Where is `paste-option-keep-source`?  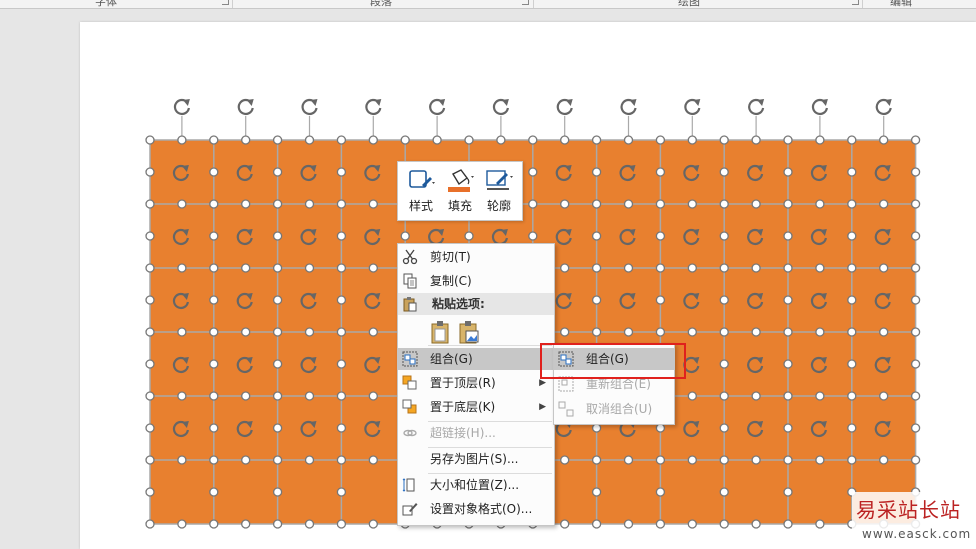
paste-option-keep-source is located at coordinates (441, 333).